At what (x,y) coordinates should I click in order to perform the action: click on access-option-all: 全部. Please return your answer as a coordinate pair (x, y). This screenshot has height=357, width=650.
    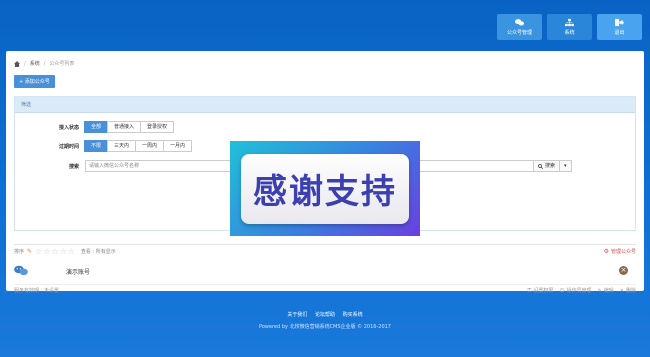
    Looking at the image, I should click on (96, 127).